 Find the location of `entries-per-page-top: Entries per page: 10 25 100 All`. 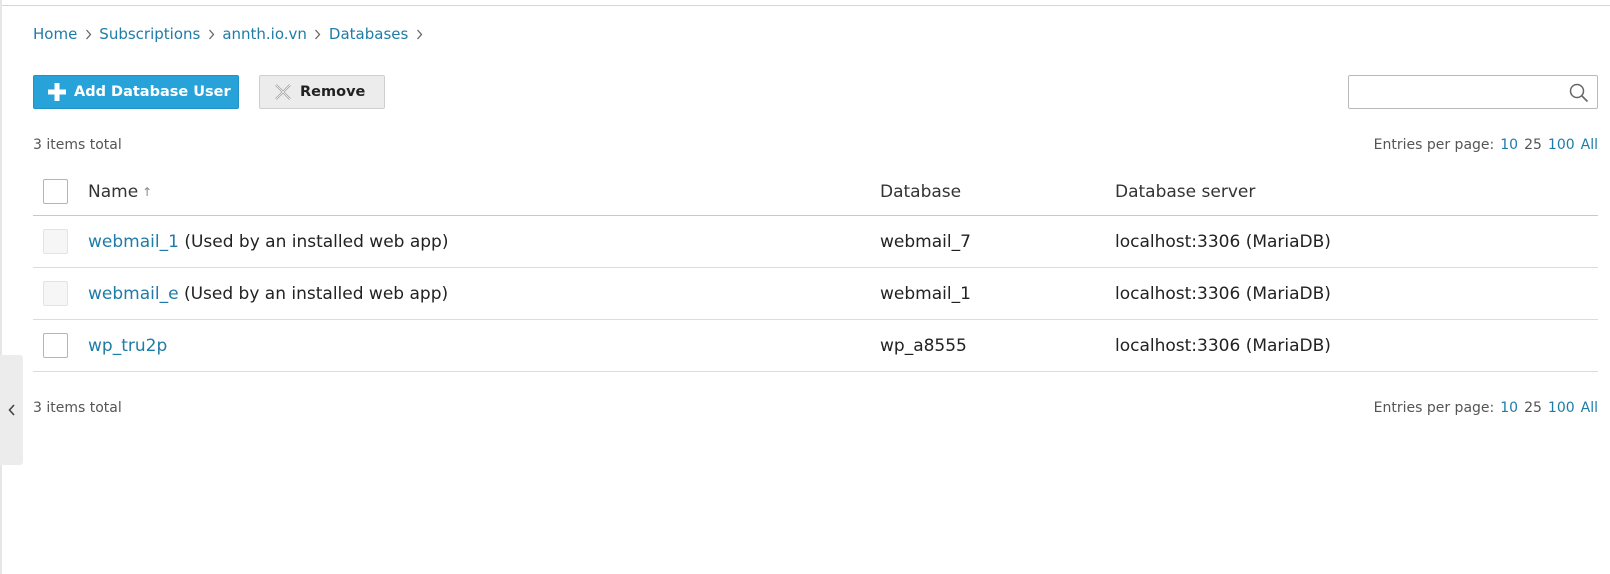

entries-per-page-top: Entries per page: 10 25 100 All is located at coordinates (1486, 145).